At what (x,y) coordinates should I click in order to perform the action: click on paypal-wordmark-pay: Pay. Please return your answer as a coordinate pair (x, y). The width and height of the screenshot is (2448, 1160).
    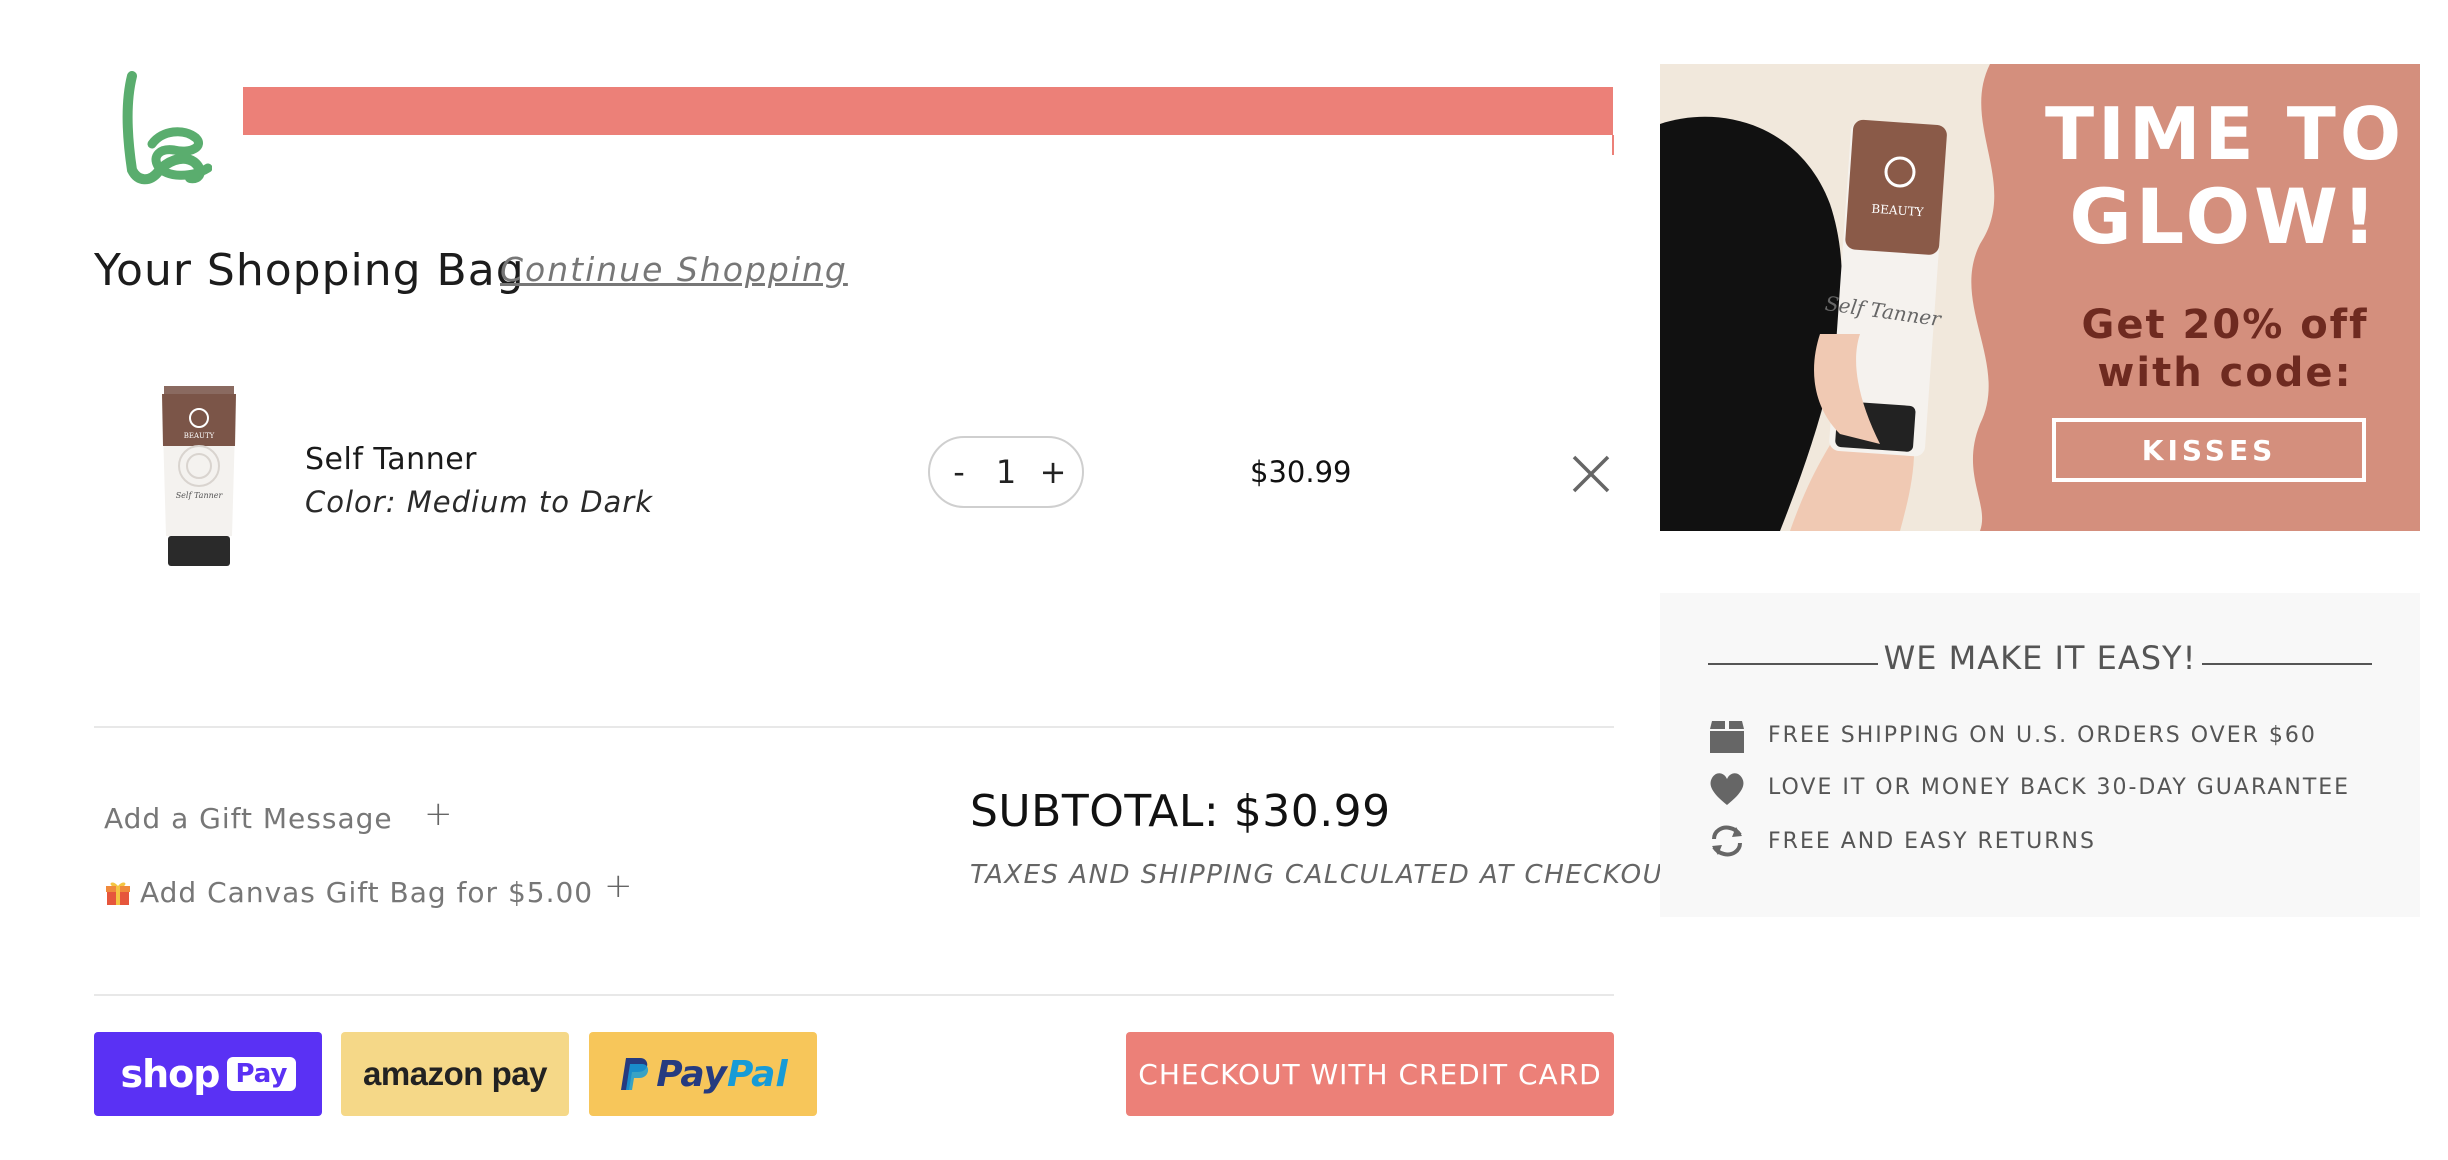
    Looking at the image, I should click on (691, 1074).